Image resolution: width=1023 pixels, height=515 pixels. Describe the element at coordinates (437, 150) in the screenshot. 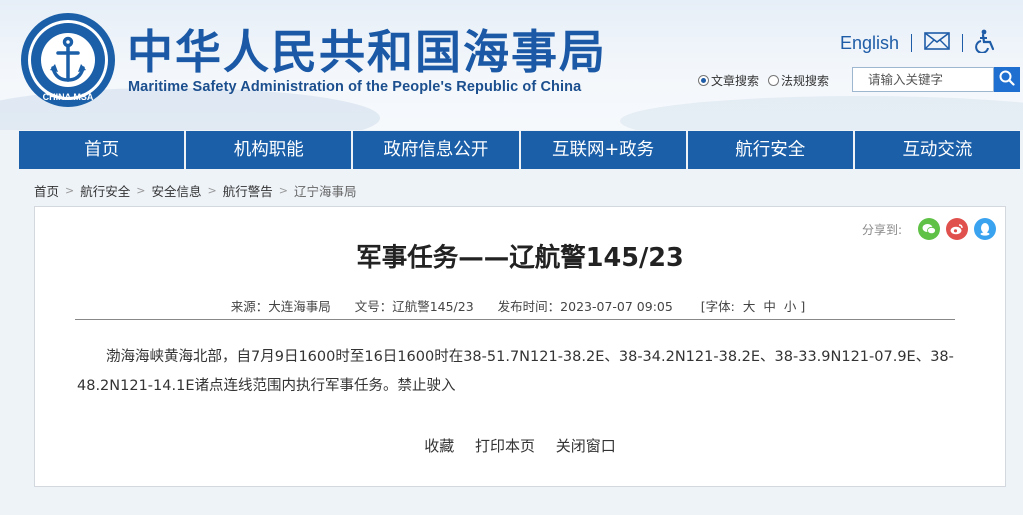

I see `nav-item-gov-info: 政府信息公开` at that location.